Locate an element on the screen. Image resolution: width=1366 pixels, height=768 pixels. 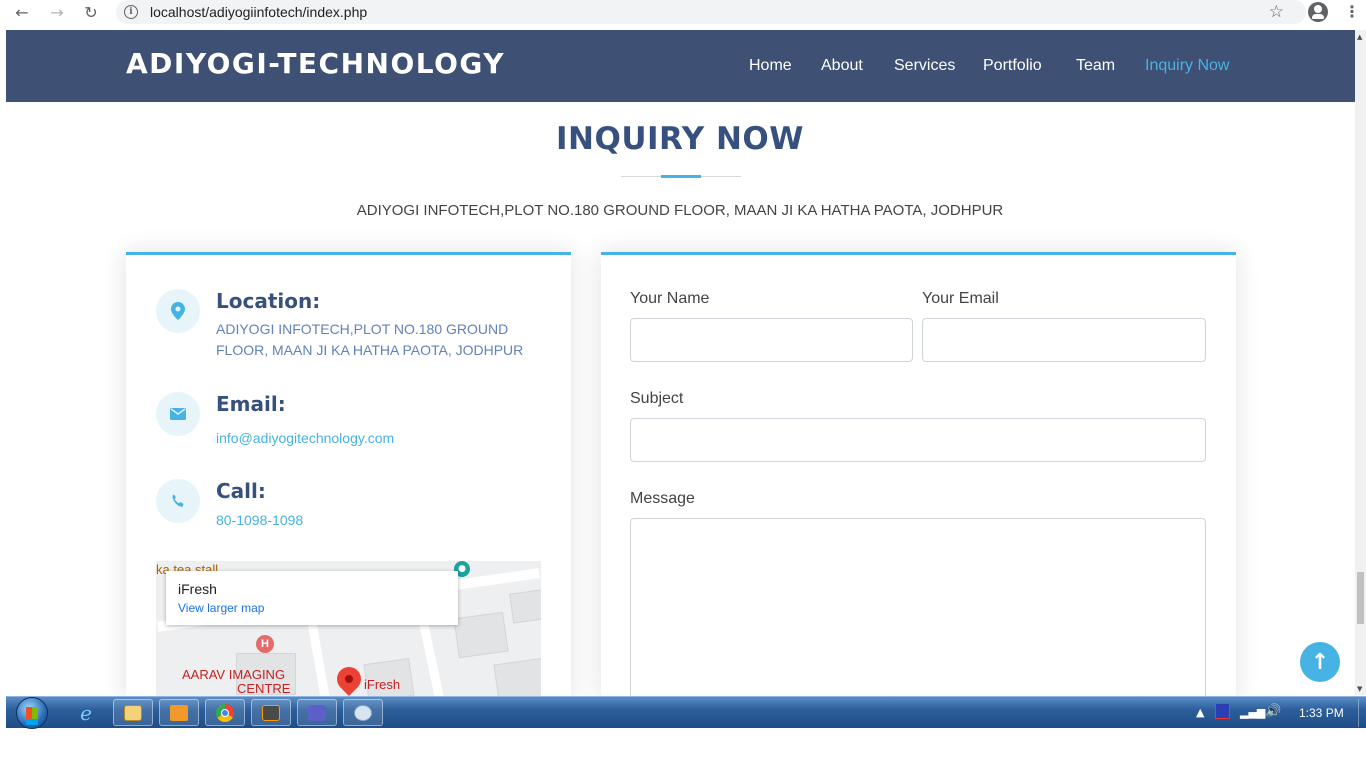
back-arrow-icon: ← is located at coordinates (22, 13).